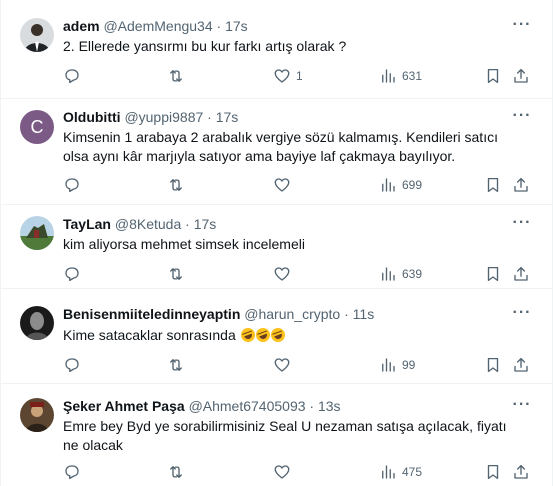 The height and width of the screenshot is (486, 553). I want to click on tweet-actions: 699, so click(301, 185).